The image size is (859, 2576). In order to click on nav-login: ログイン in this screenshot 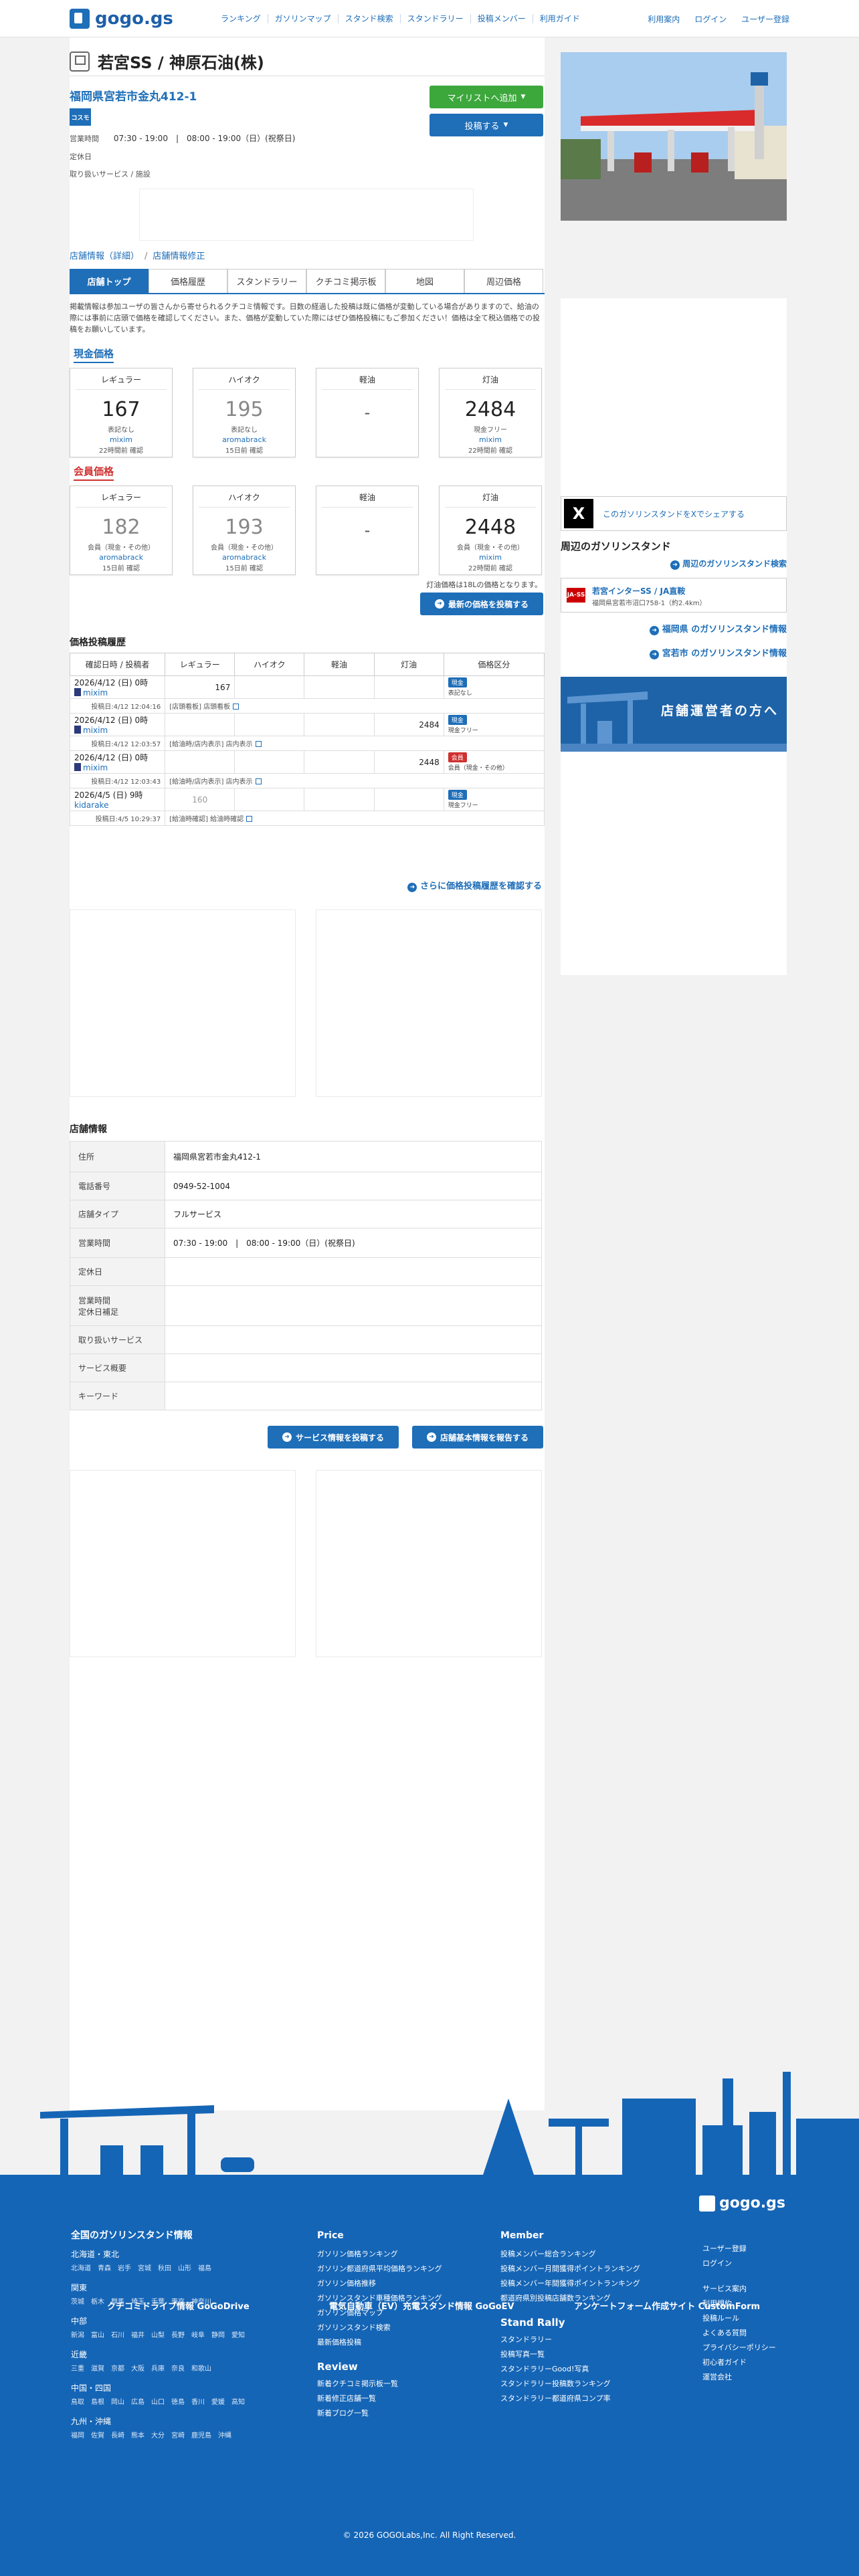, I will do `click(710, 19)`.